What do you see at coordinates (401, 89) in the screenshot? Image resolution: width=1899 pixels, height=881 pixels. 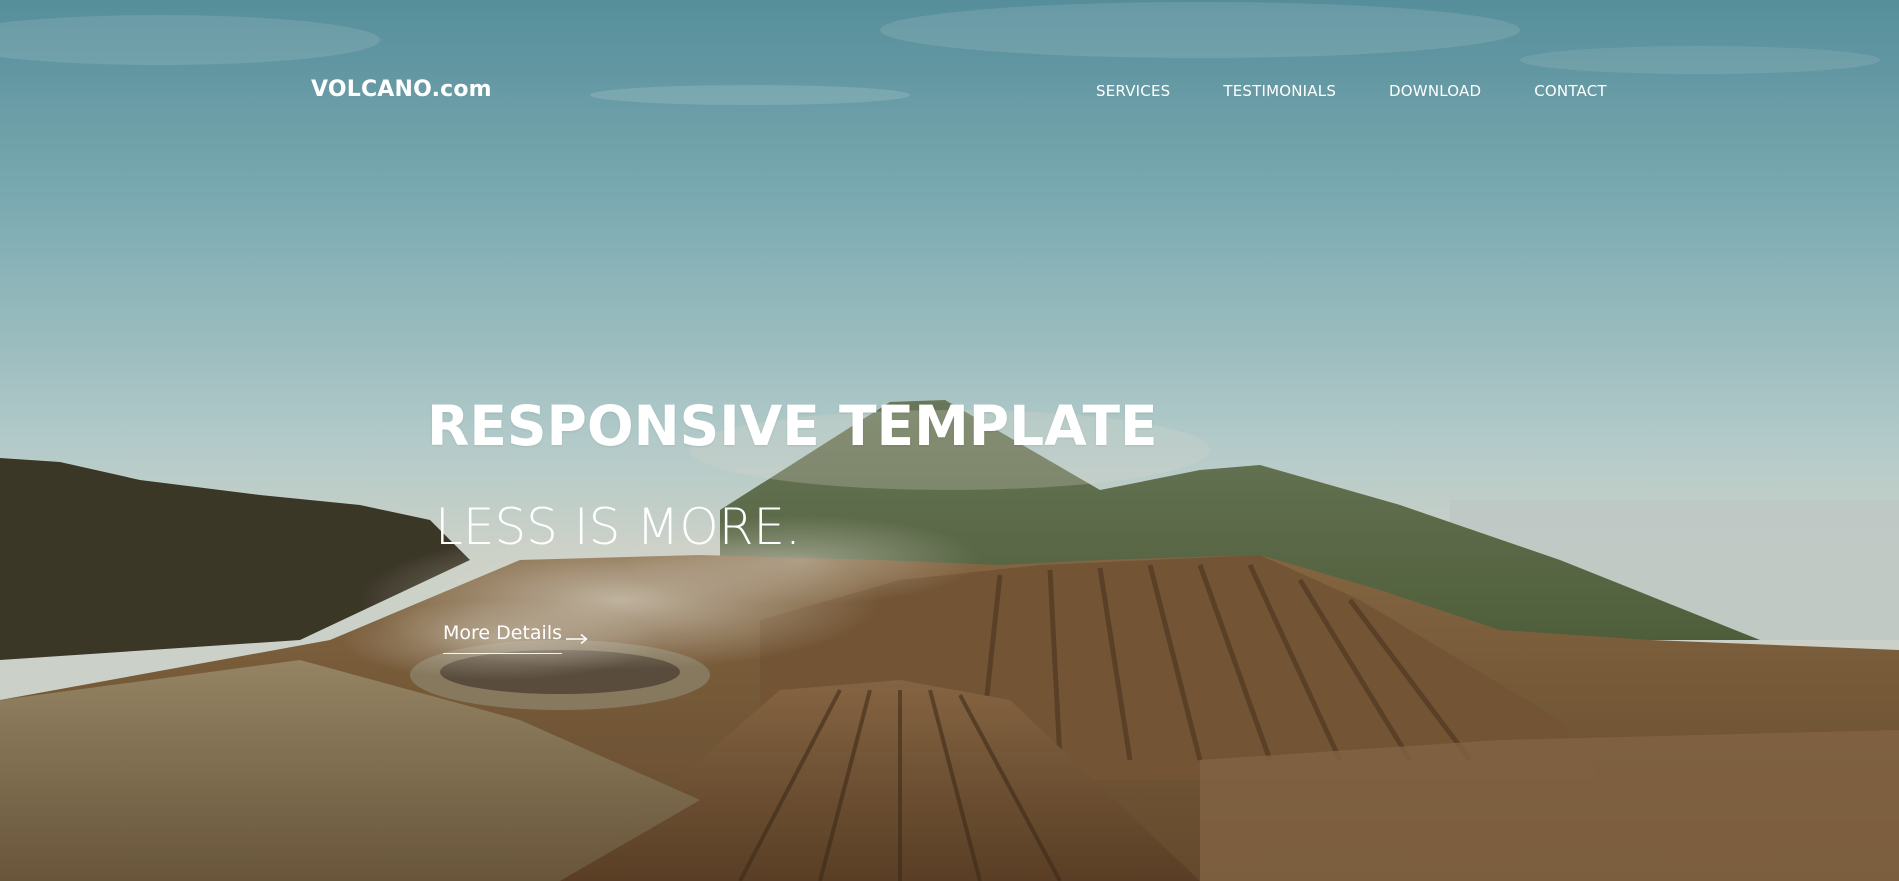 I see `site-logo: VOLCANO.com` at bounding box center [401, 89].